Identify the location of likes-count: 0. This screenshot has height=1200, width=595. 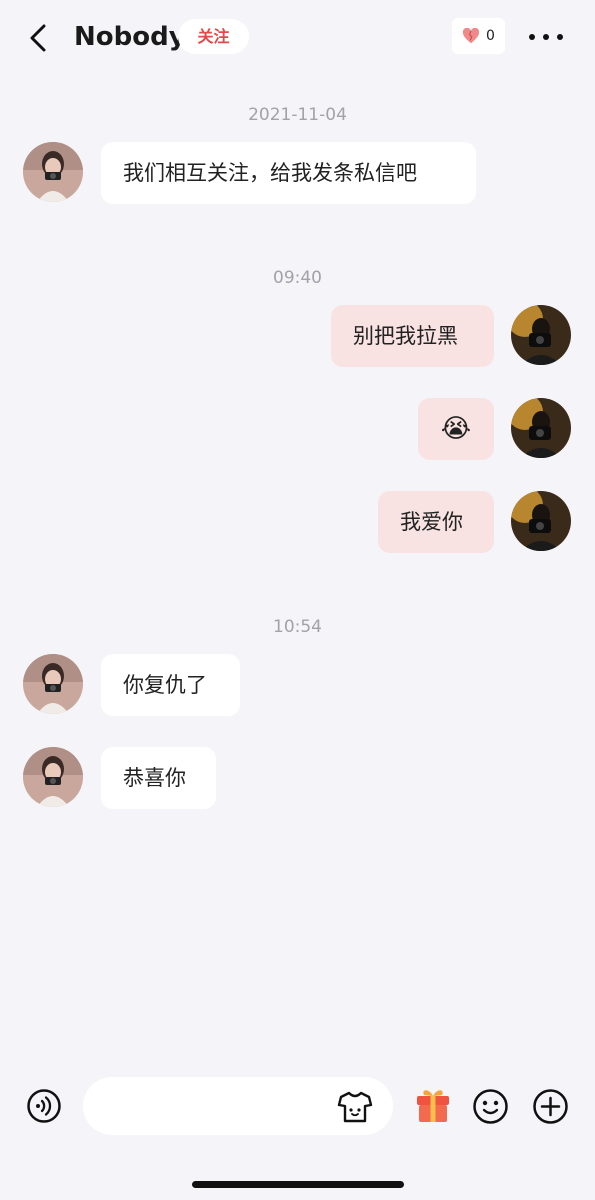
(490, 36).